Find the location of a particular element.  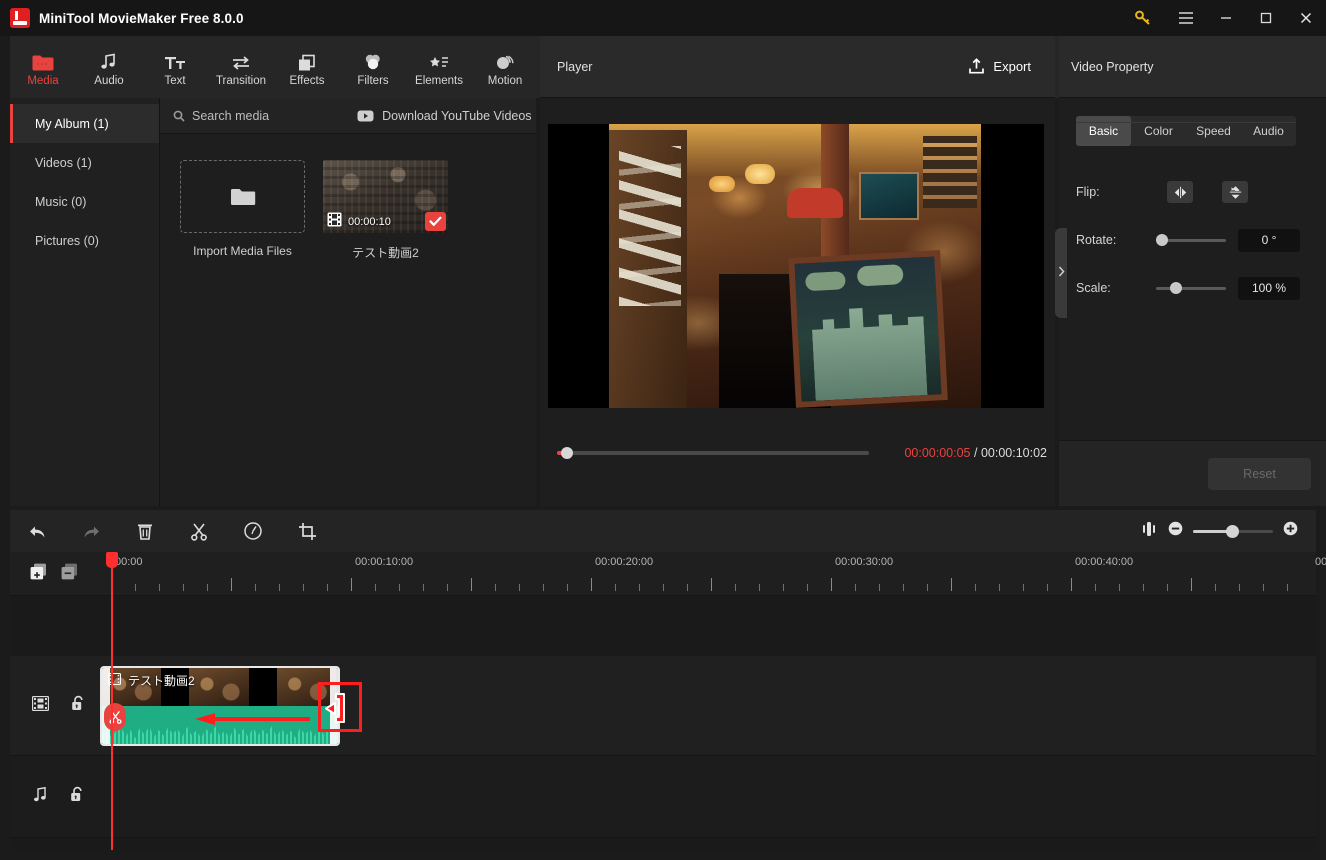

clip-name: テスト動画2 is located at coordinates (161, 681).